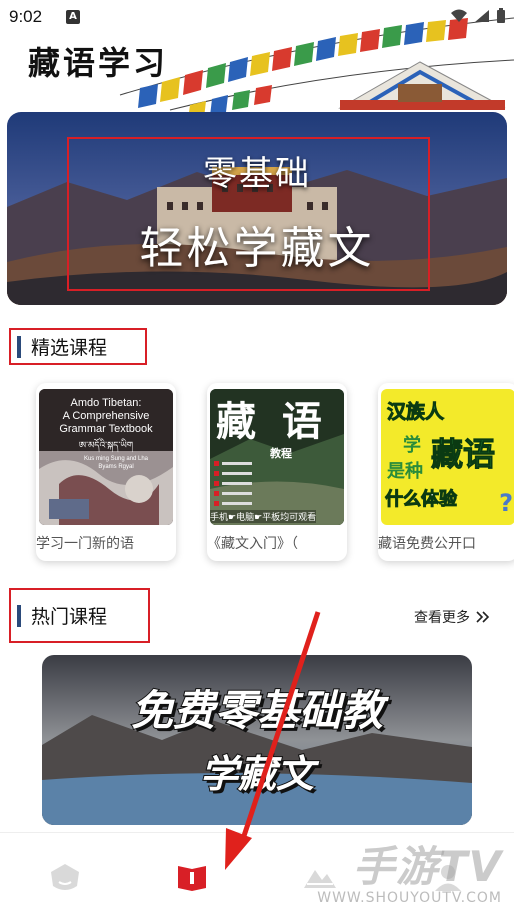 The image size is (514, 915). Describe the element at coordinates (116, 463) in the screenshot. I see `thumb-author: Kus ming Sung and Lha Byams Rgyal` at that location.